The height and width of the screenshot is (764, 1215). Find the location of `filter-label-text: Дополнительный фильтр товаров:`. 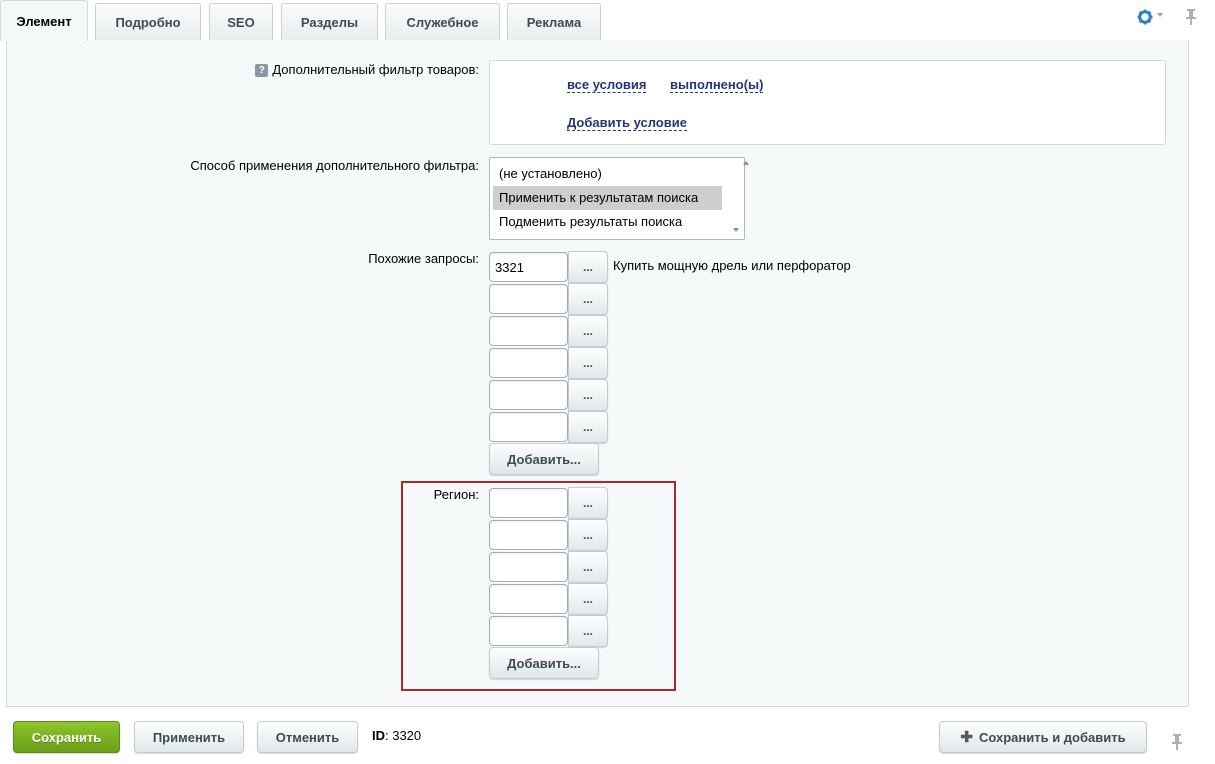

filter-label-text: Дополнительный фильтр товаров: is located at coordinates (375, 69).